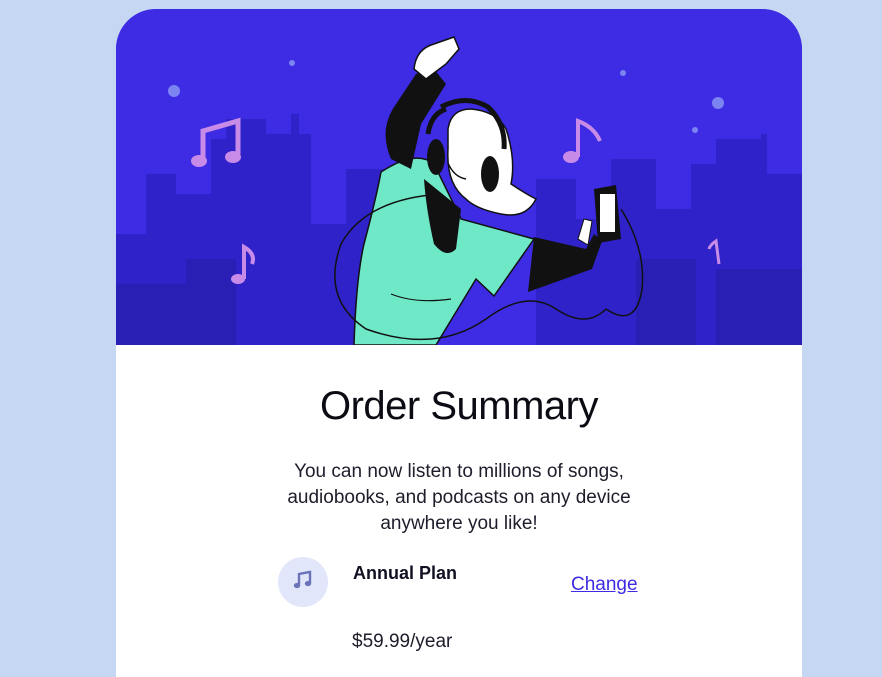  I want to click on plan-name: Annual Plan, so click(405, 573).